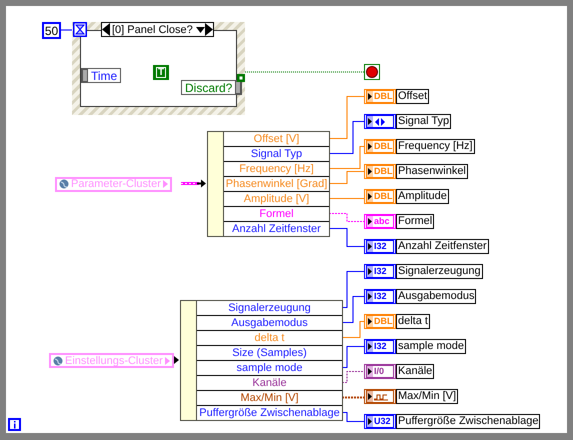 Image resolution: width=573 pixels, height=440 pixels. What do you see at coordinates (468, 421) in the screenshot?
I see `indicator-label: Puffergröße Zwischenablage` at bounding box center [468, 421].